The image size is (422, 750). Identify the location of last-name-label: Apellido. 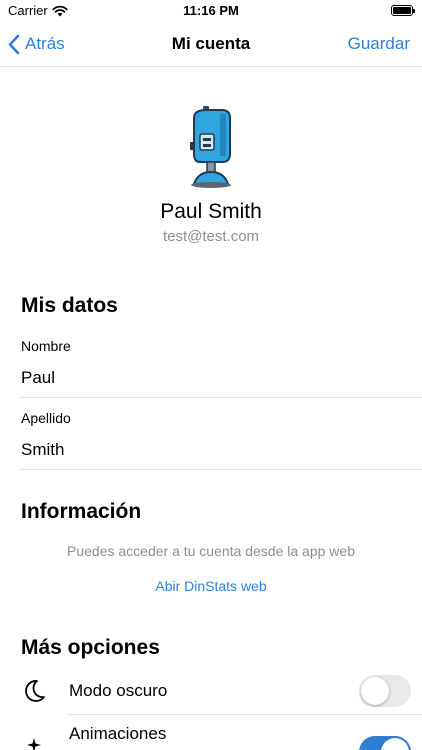
(46, 418).